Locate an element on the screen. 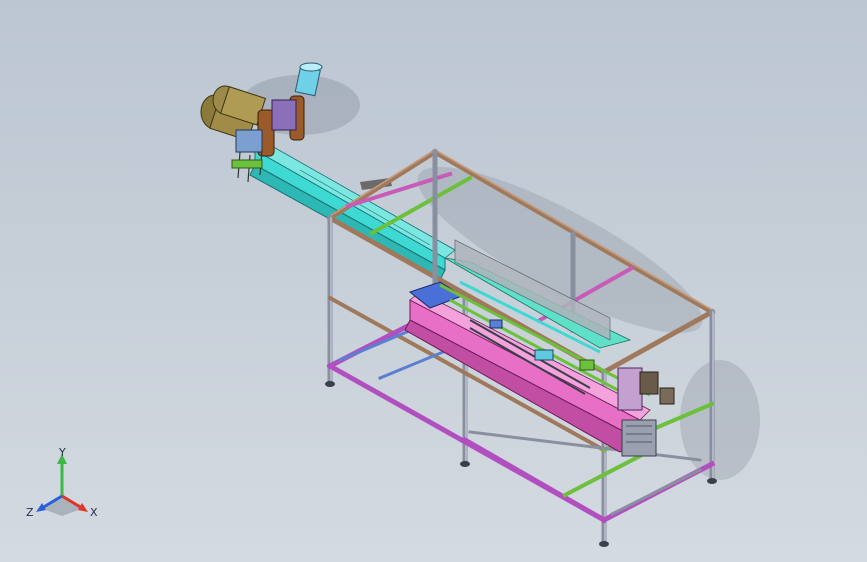  z-axis-label: Z is located at coordinates (30, 512).